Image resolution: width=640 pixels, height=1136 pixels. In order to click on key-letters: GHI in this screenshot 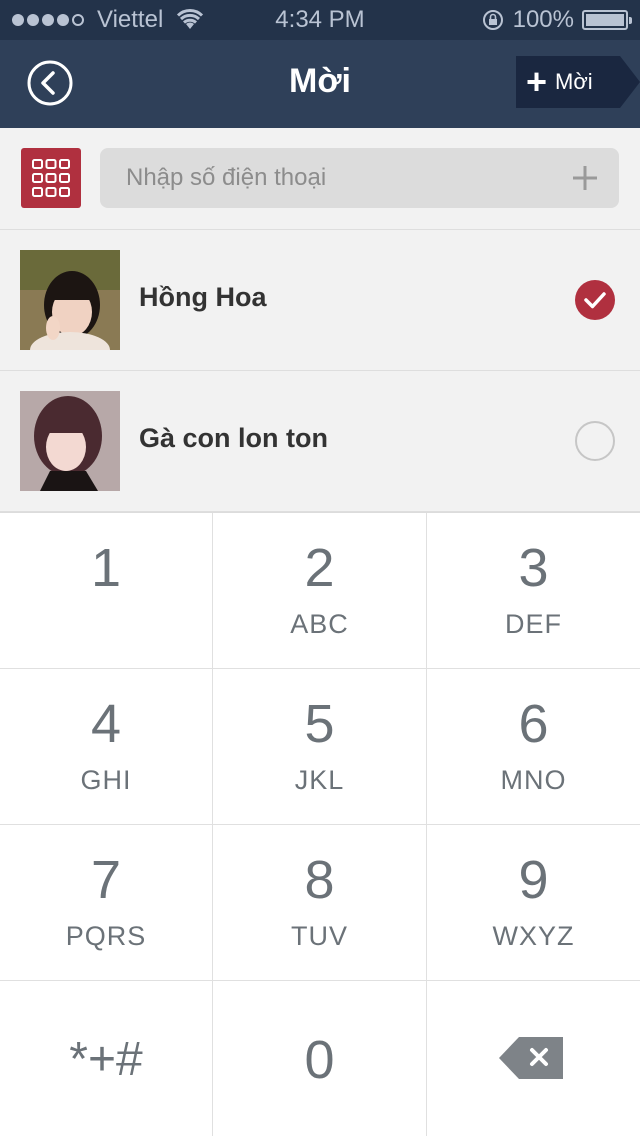, I will do `click(106, 780)`.